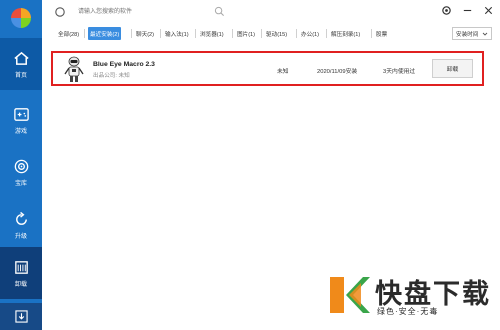 This screenshot has width=500, height=330. I want to click on sidebar-item-uninstall: 卸载, so click(21, 273).